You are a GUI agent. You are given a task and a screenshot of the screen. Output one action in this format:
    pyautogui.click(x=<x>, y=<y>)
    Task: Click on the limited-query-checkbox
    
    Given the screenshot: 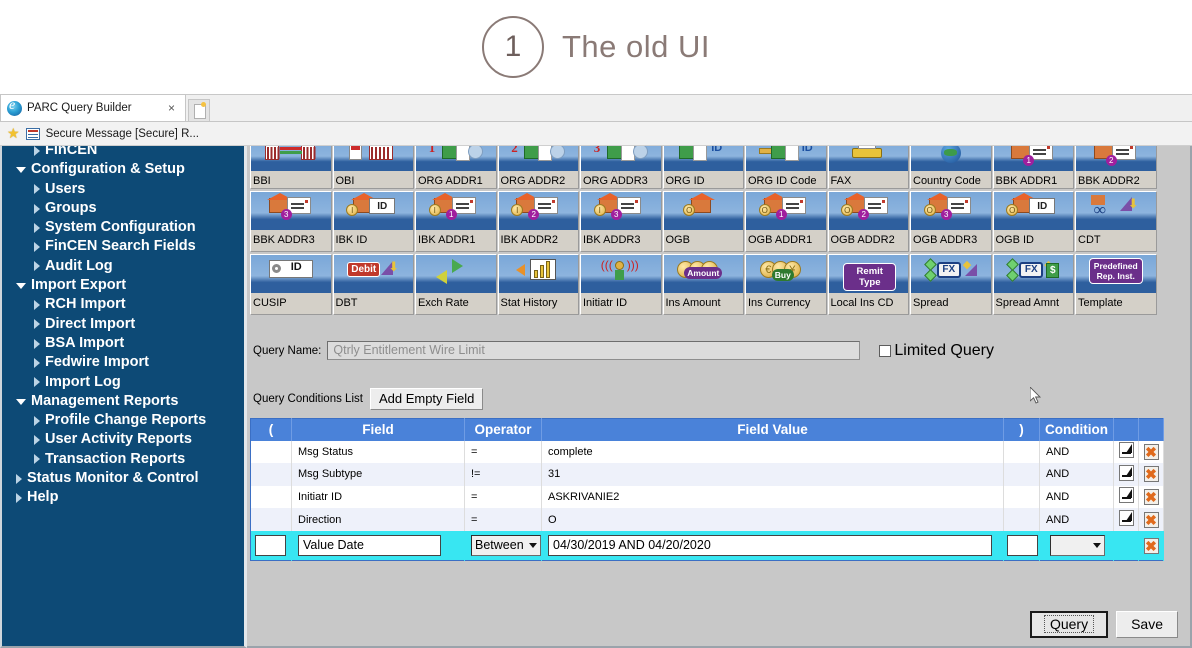 What is the action you would take?
    pyautogui.click(x=885, y=350)
    